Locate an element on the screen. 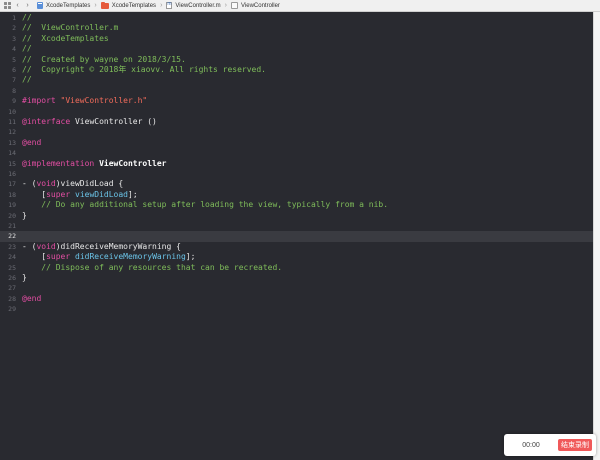  code-token: // ViewController.m is located at coordinates (70, 28).